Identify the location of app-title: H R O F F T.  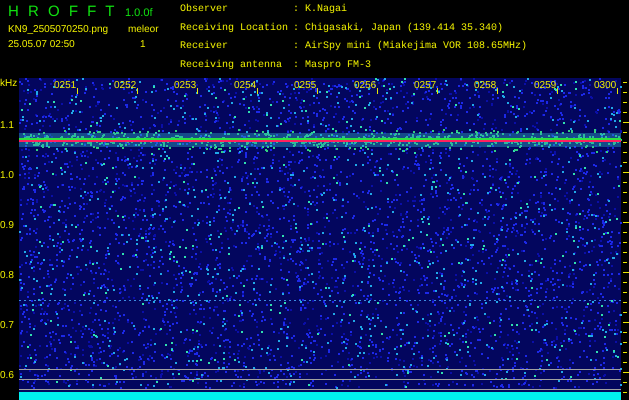
(62, 11).